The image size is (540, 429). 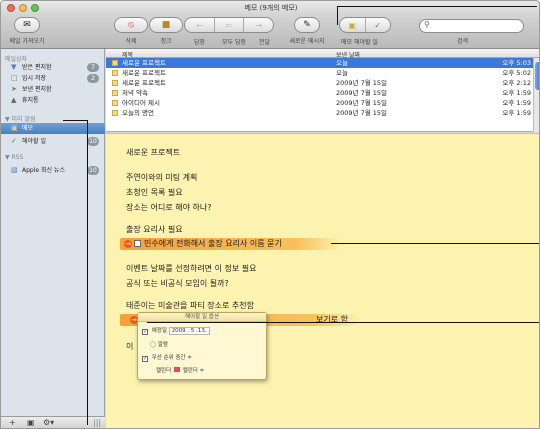 I want to click on minimize-window-button, so click(x=23, y=8).